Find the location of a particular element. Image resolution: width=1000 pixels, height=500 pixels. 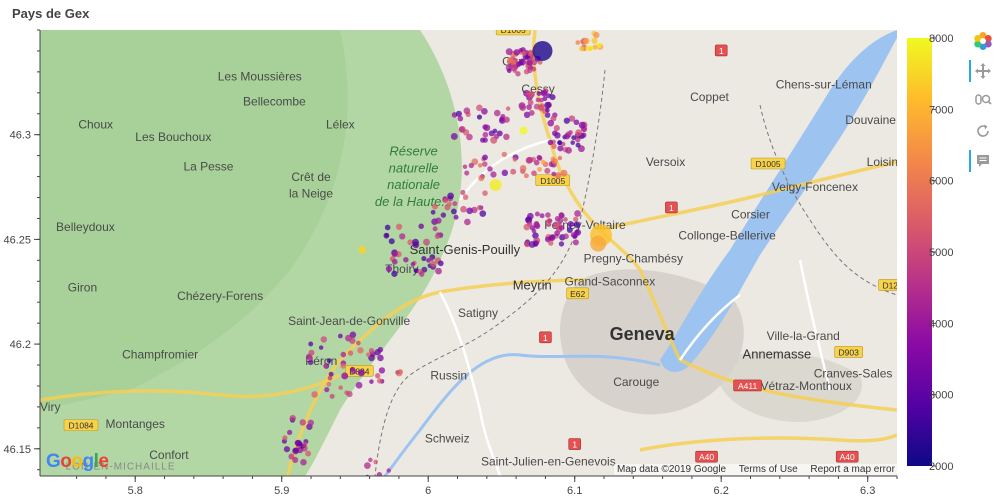

reset-button is located at coordinates (983, 131).